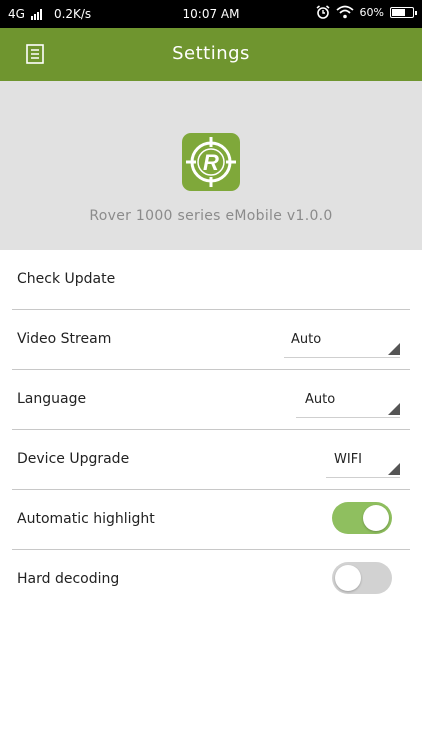  Describe the element at coordinates (344, 12) in the screenshot. I see `wifi-icon` at that location.